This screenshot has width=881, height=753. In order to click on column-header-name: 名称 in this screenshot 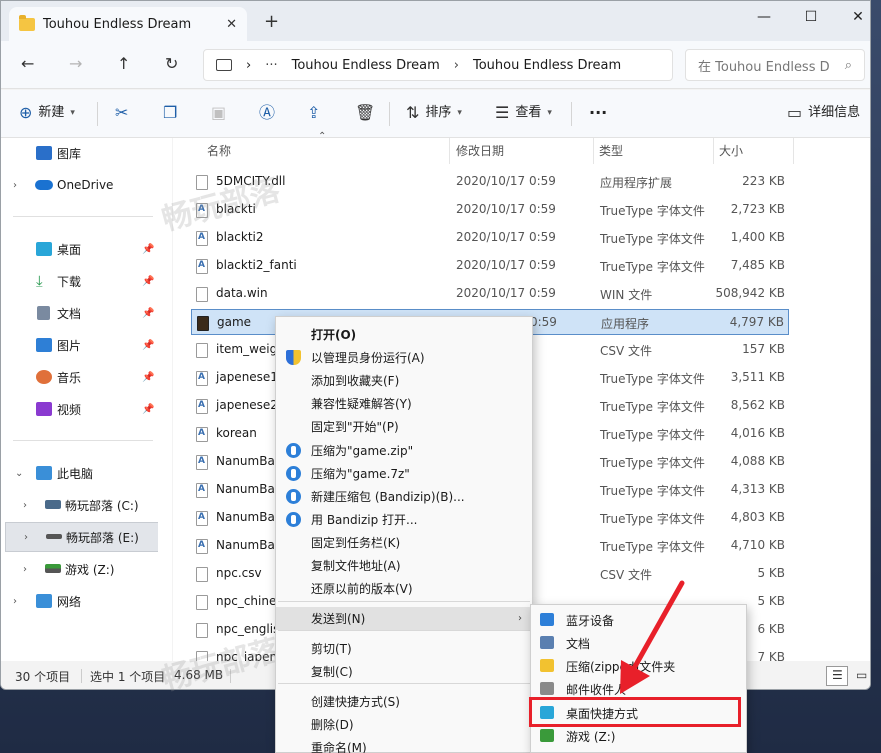, I will do `click(219, 150)`.